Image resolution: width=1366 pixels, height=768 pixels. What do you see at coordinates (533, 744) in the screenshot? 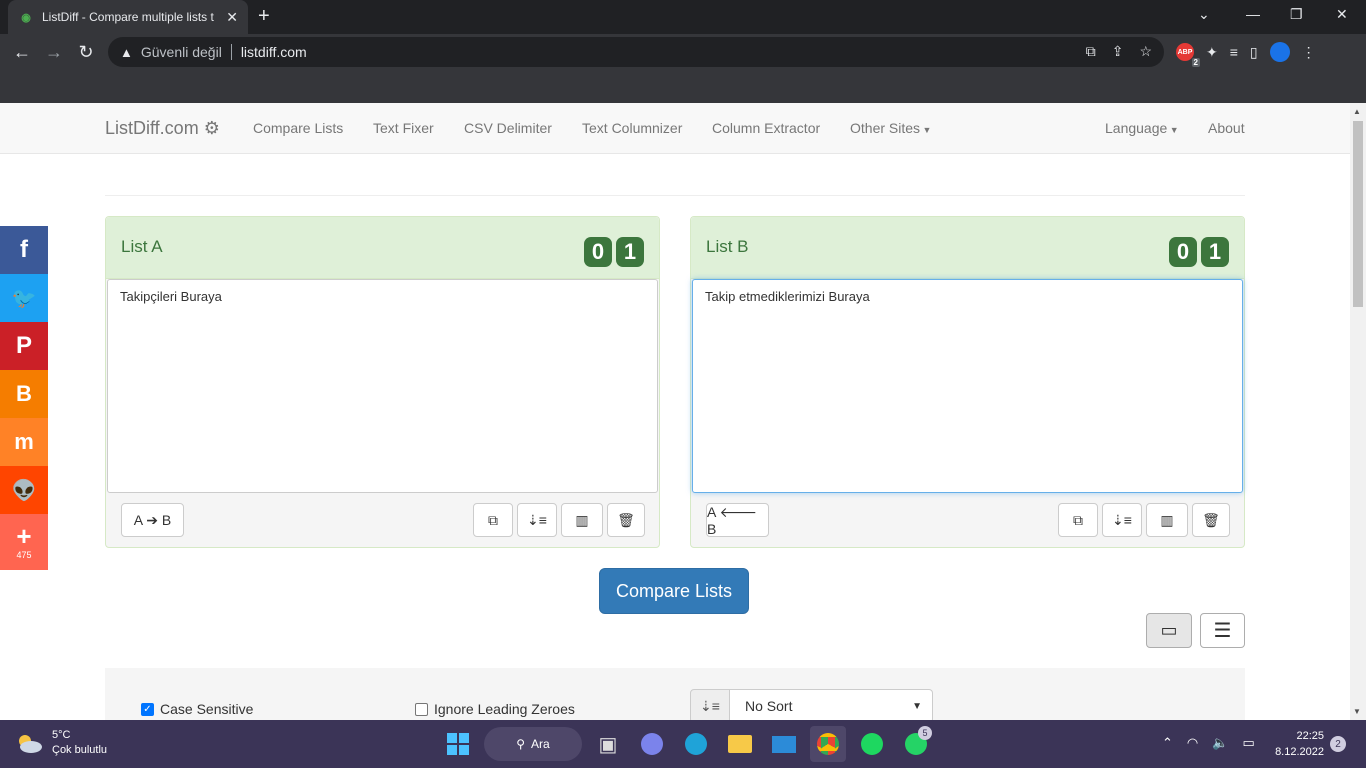
I see `taskbar-search: ⚲ Ara` at bounding box center [533, 744].